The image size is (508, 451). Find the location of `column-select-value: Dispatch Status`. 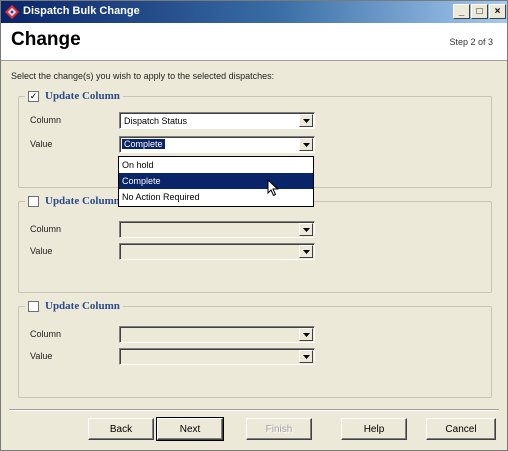

column-select-value: Dispatch Status is located at coordinates (156, 121).